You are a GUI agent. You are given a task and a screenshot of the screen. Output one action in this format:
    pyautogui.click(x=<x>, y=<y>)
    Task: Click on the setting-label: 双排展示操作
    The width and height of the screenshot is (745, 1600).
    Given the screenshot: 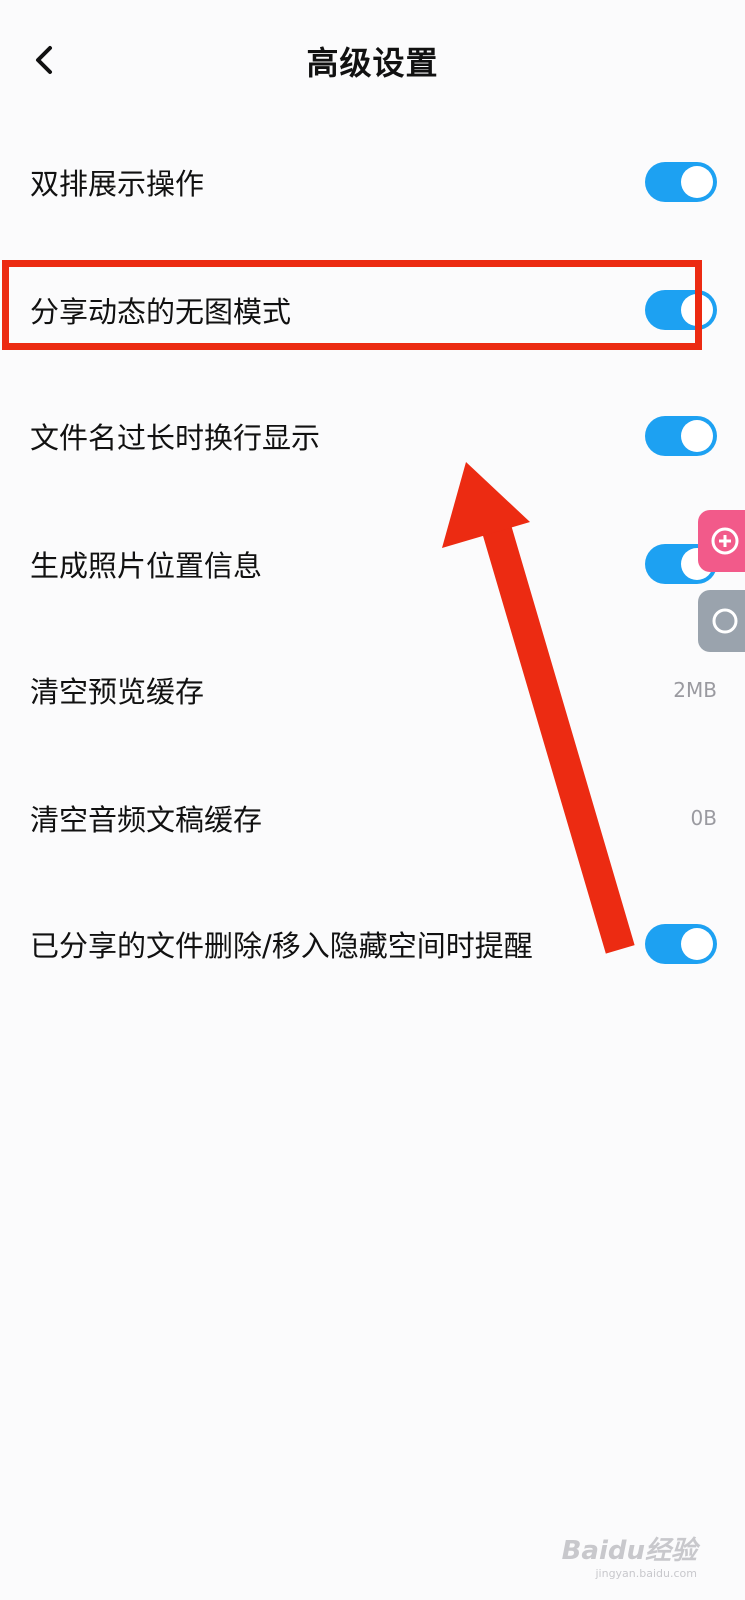 What is the action you would take?
    pyautogui.click(x=117, y=184)
    